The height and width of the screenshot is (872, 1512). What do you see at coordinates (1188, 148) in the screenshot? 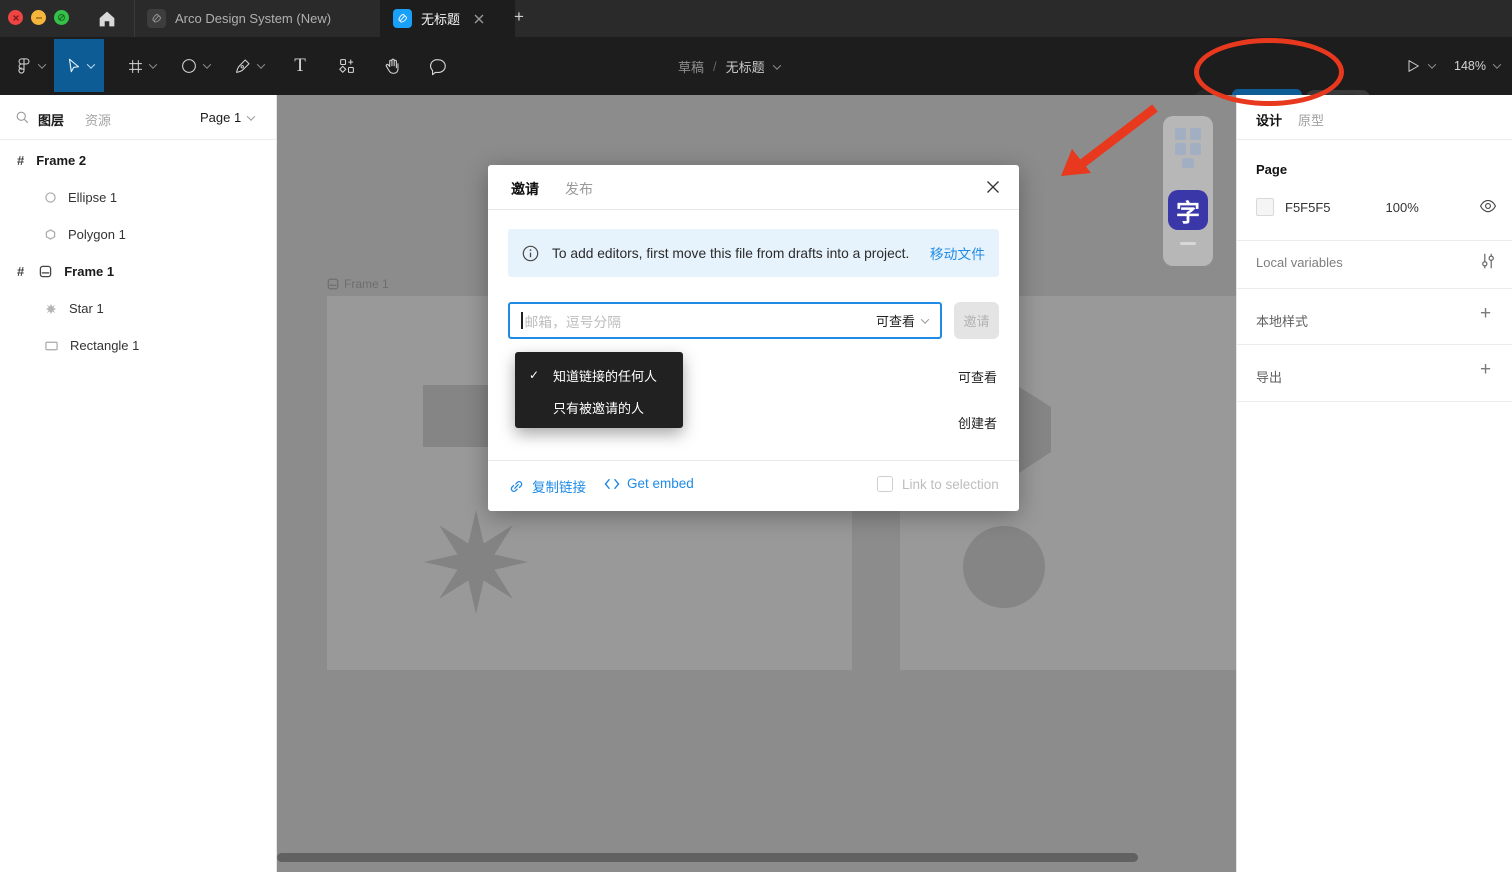
I see `widget-grid-icon` at bounding box center [1188, 148].